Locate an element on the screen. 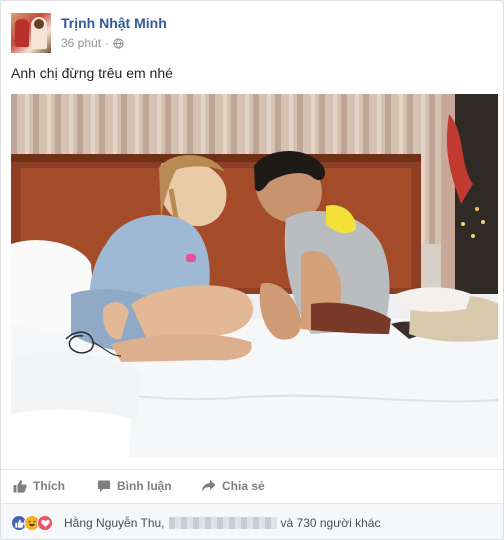 Image resolution: width=504 pixels, height=540 pixels. post-time: 36 phút is located at coordinates (81, 43).